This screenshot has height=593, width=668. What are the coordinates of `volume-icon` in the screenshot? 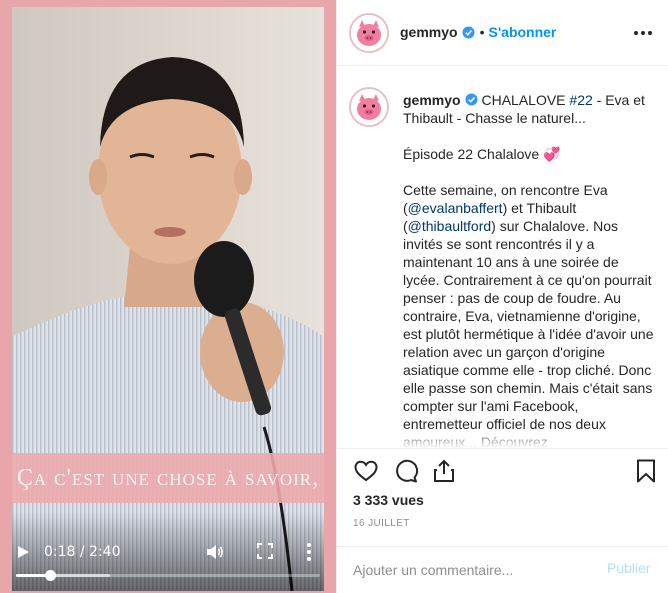 It's located at (215, 552).